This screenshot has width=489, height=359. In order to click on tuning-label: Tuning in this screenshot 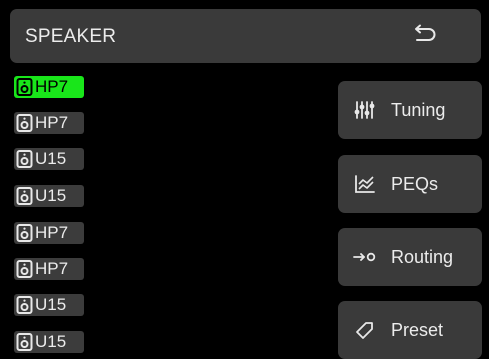, I will do `click(418, 109)`.